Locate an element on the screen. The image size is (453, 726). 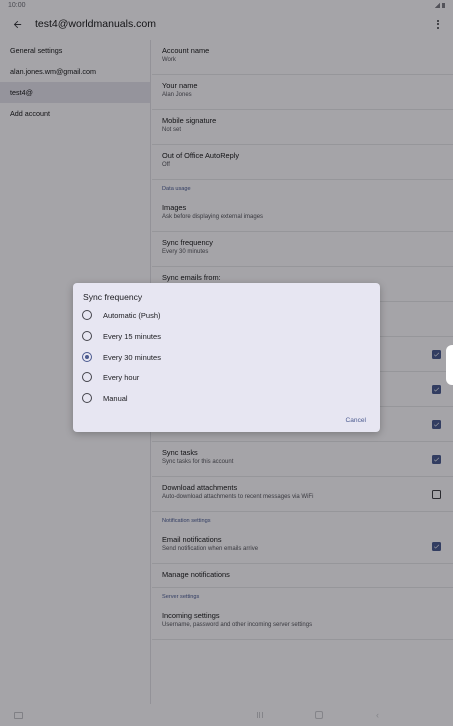
cancel-button: Cancel is located at coordinates (355, 420).